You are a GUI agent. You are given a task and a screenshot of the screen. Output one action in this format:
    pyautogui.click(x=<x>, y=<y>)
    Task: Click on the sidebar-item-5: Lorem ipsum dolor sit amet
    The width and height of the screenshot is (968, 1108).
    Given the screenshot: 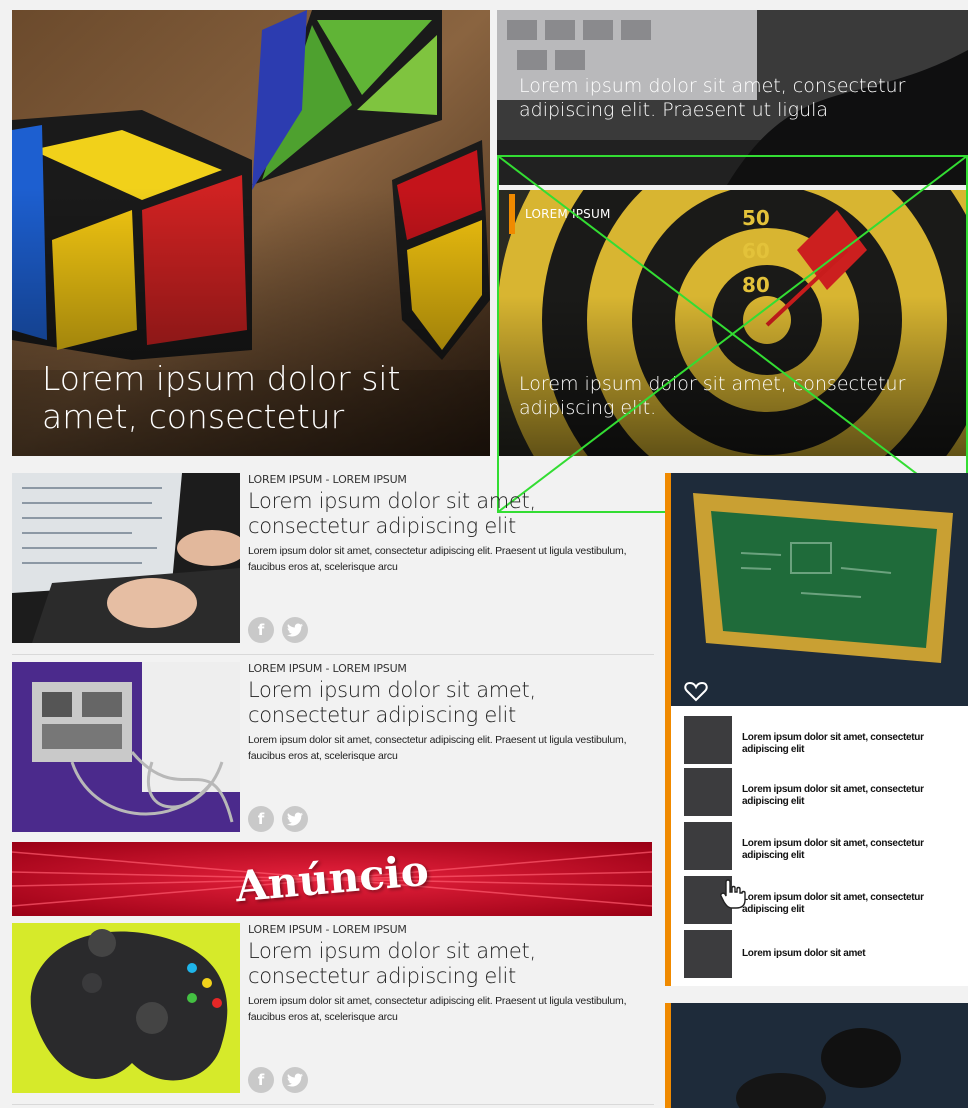 What is the action you would take?
    pyautogui.click(x=824, y=954)
    